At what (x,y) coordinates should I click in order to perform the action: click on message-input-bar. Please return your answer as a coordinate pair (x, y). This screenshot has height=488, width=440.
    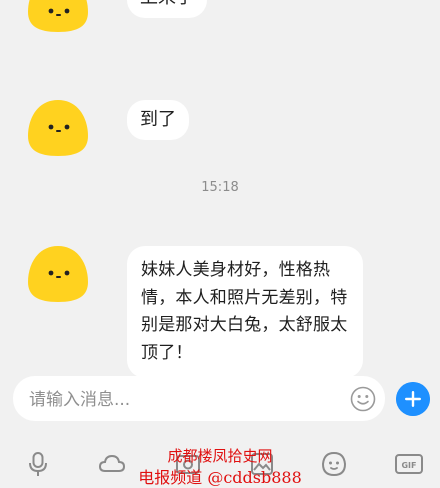
    Looking at the image, I should click on (199, 399).